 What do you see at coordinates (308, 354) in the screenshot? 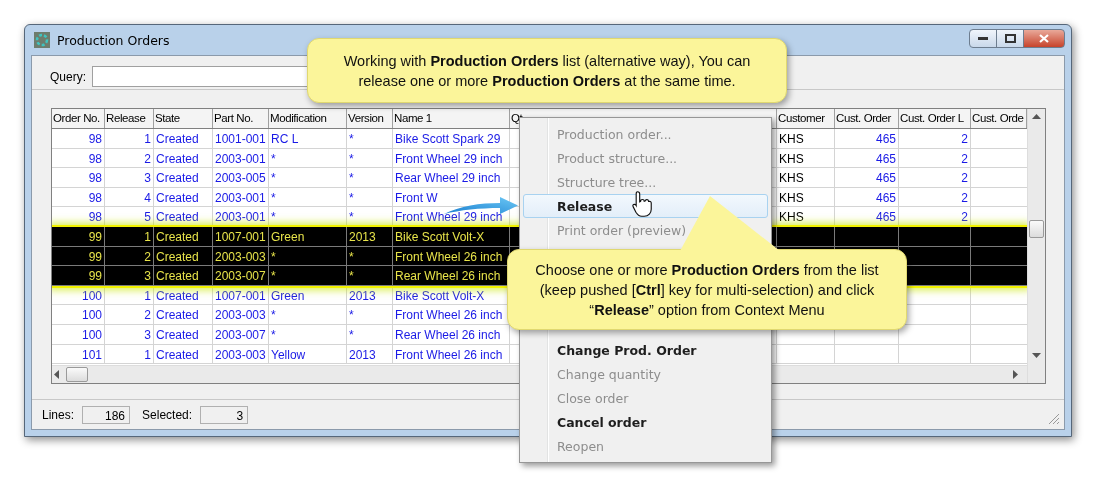
I see `table-cell: Yellow` at bounding box center [308, 354].